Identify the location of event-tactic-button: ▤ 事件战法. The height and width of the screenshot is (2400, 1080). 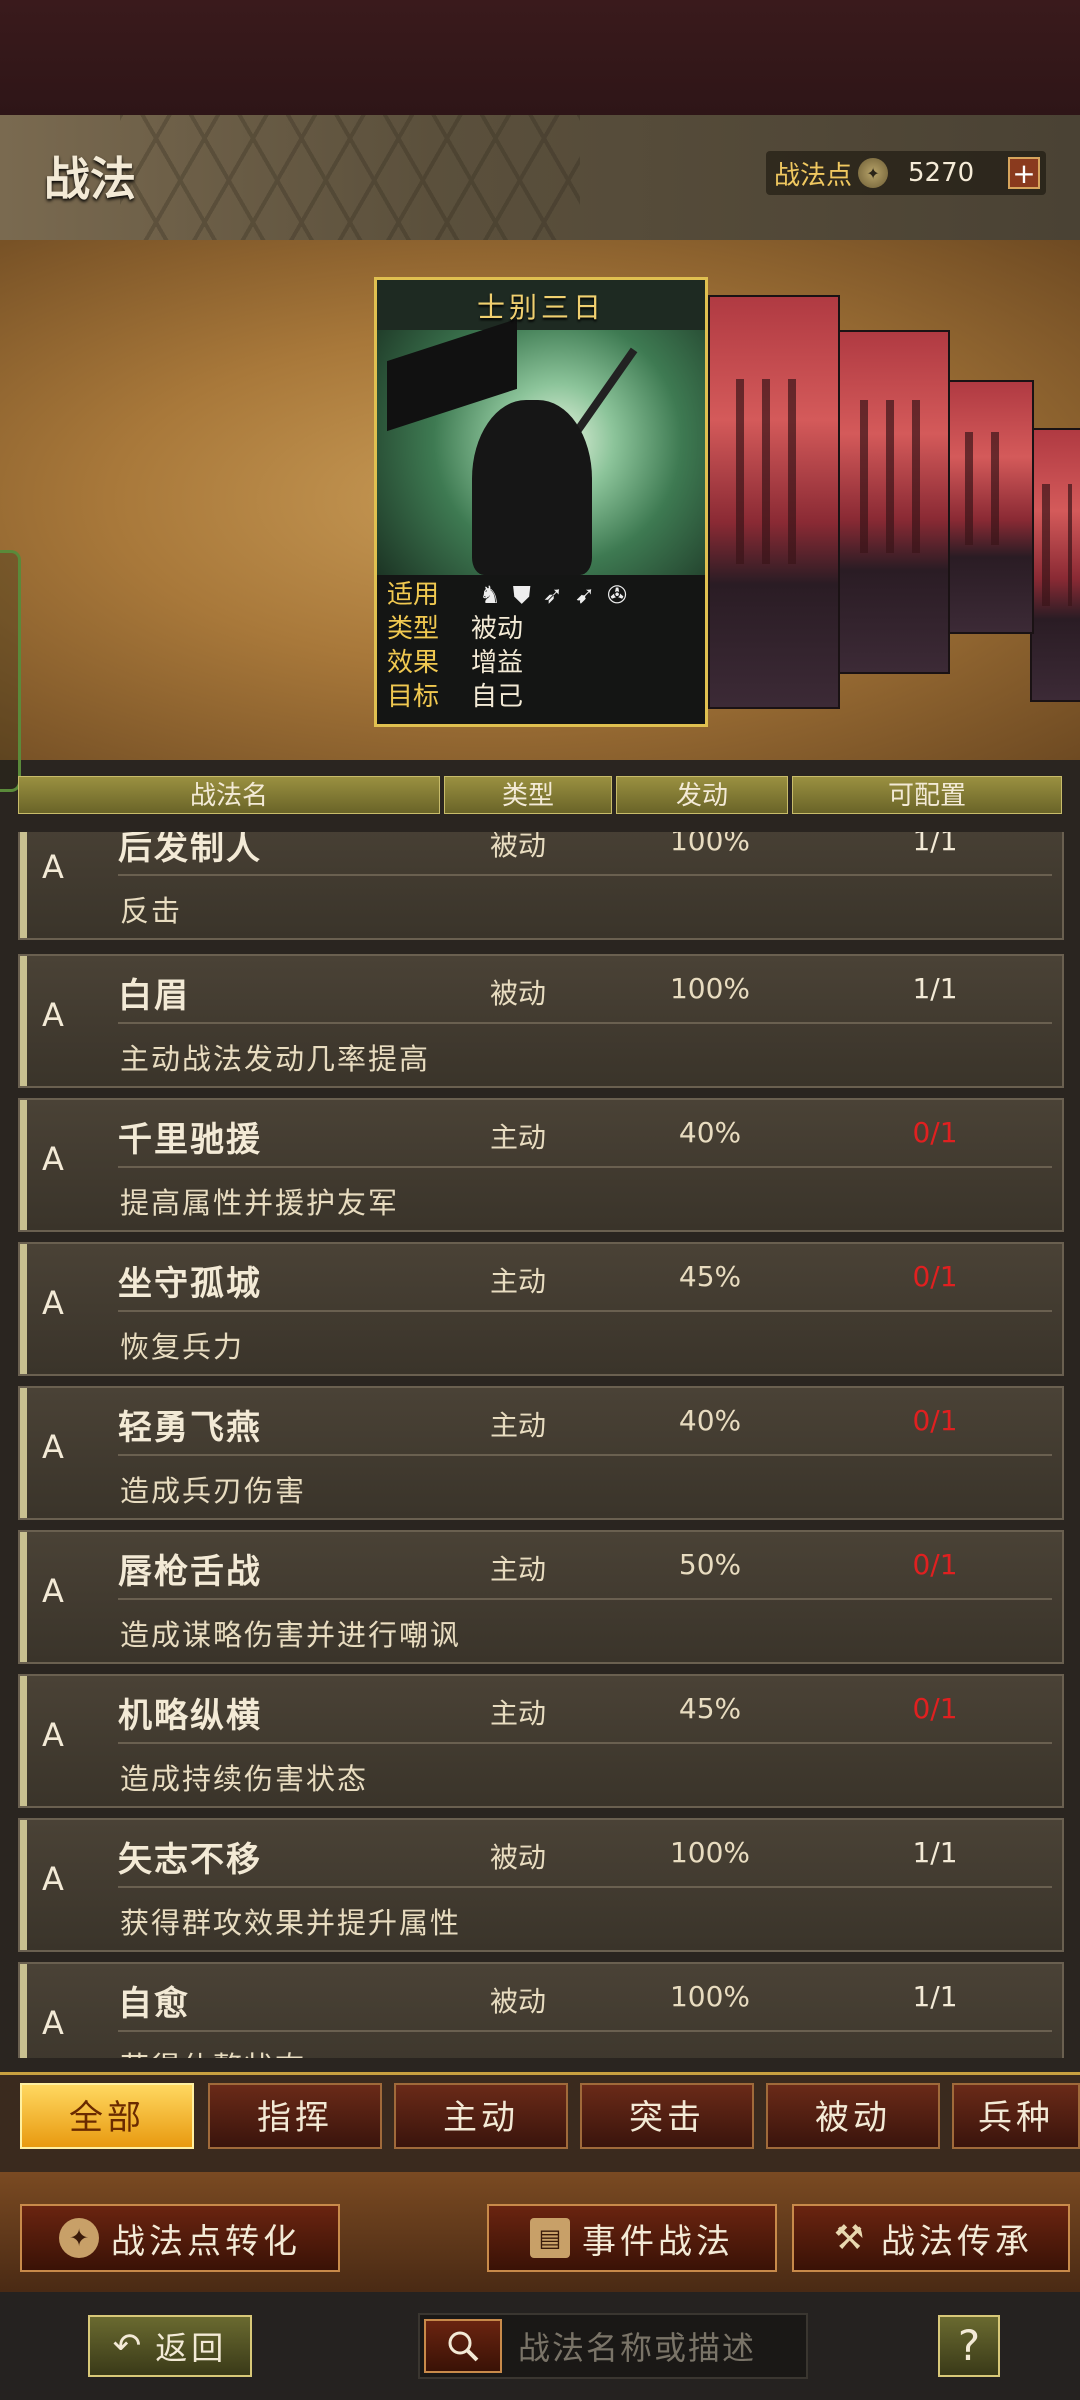
(632, 2238).